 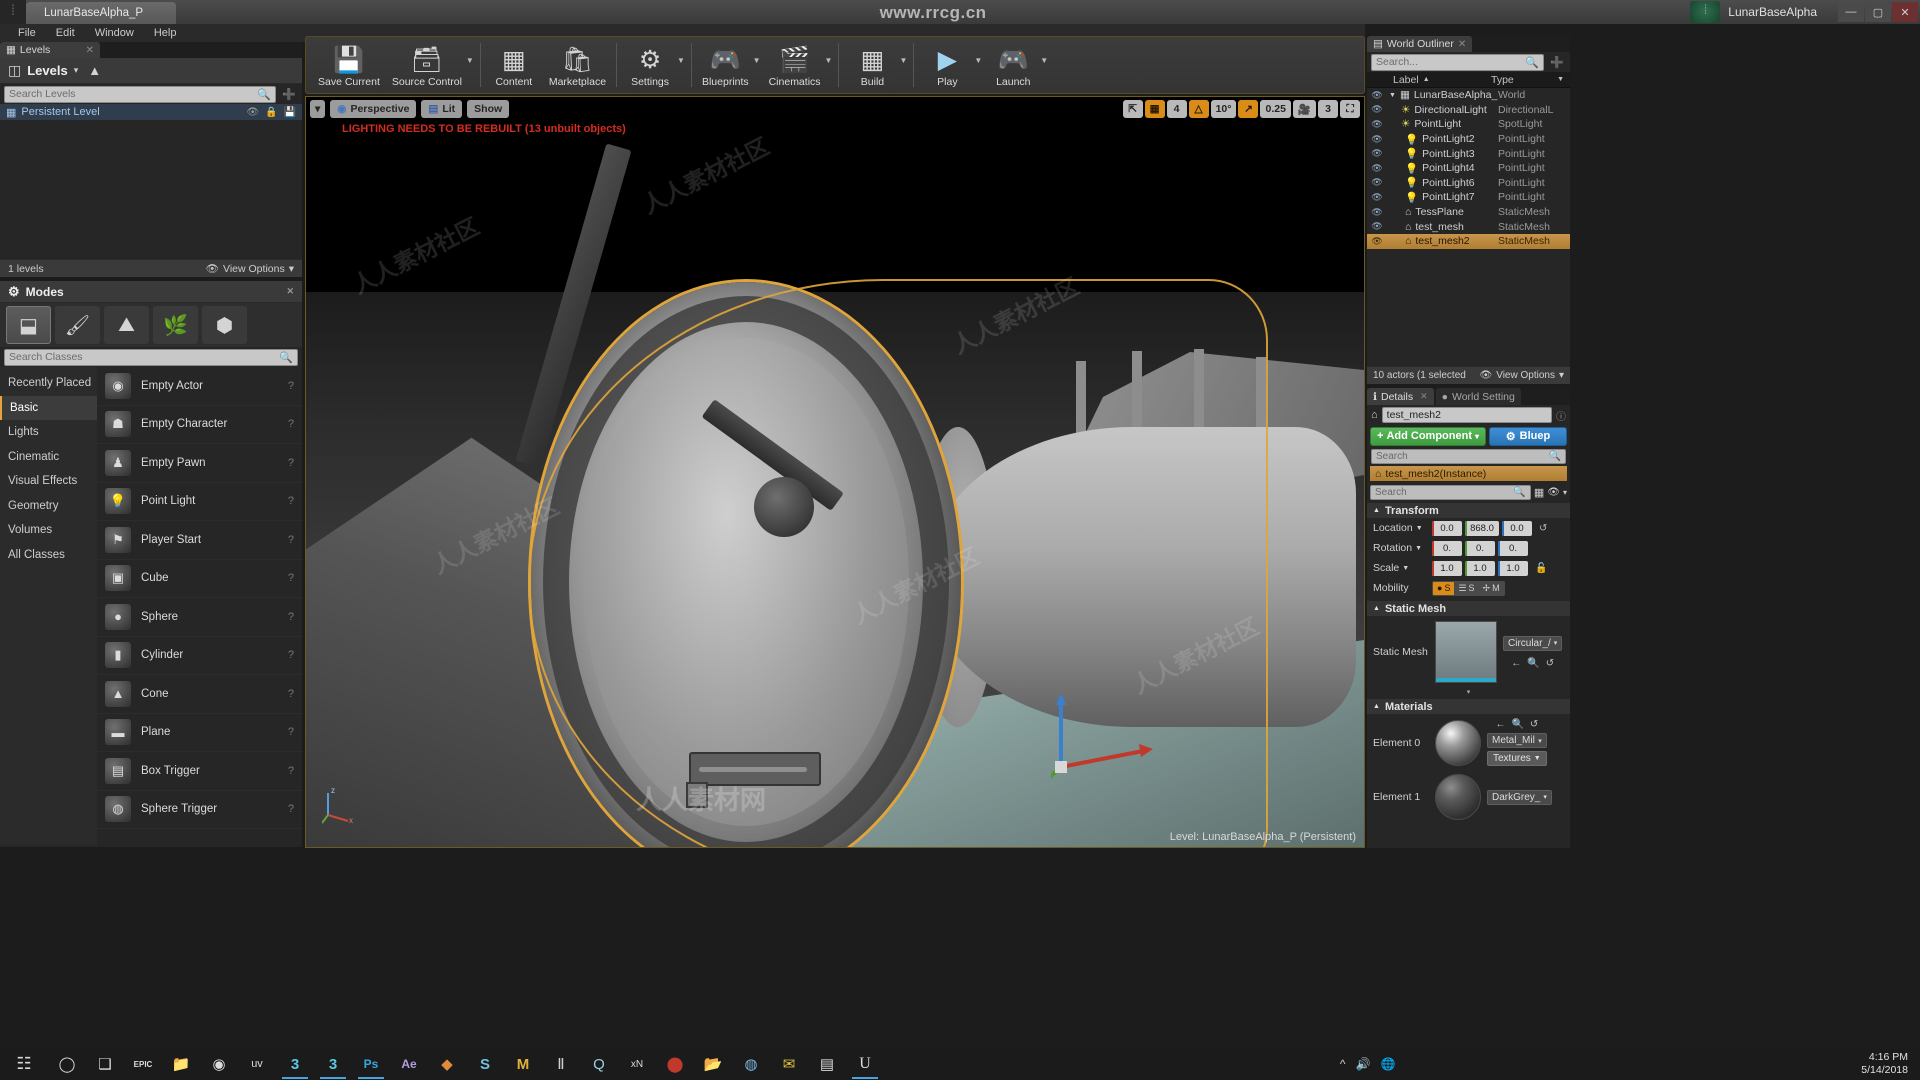 I want to click on network-icon: 🌐, so click(x=1387, y=1064).